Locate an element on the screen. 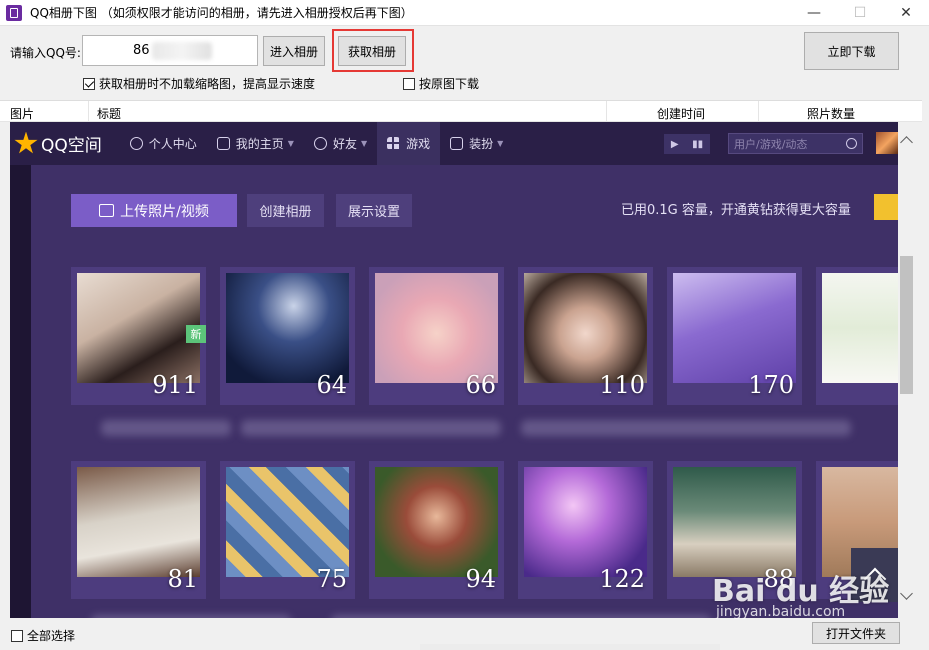  scroll-up-arrow-icon is located at coordinates (906, 142).